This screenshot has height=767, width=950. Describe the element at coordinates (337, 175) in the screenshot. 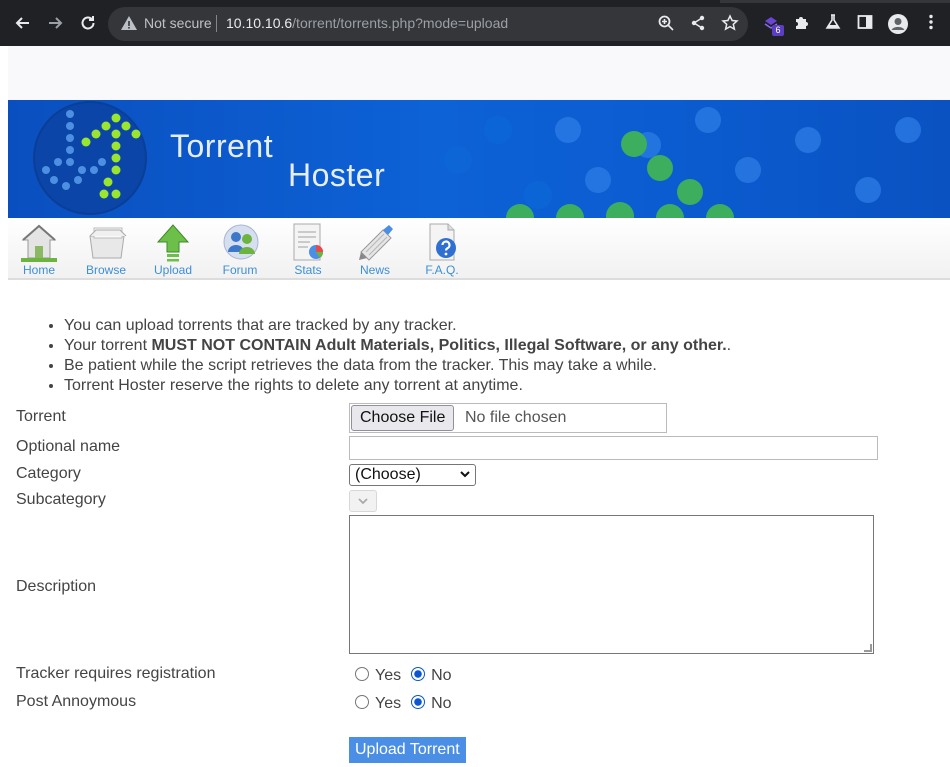

I see `site-title-line2: Hoster` at that location.